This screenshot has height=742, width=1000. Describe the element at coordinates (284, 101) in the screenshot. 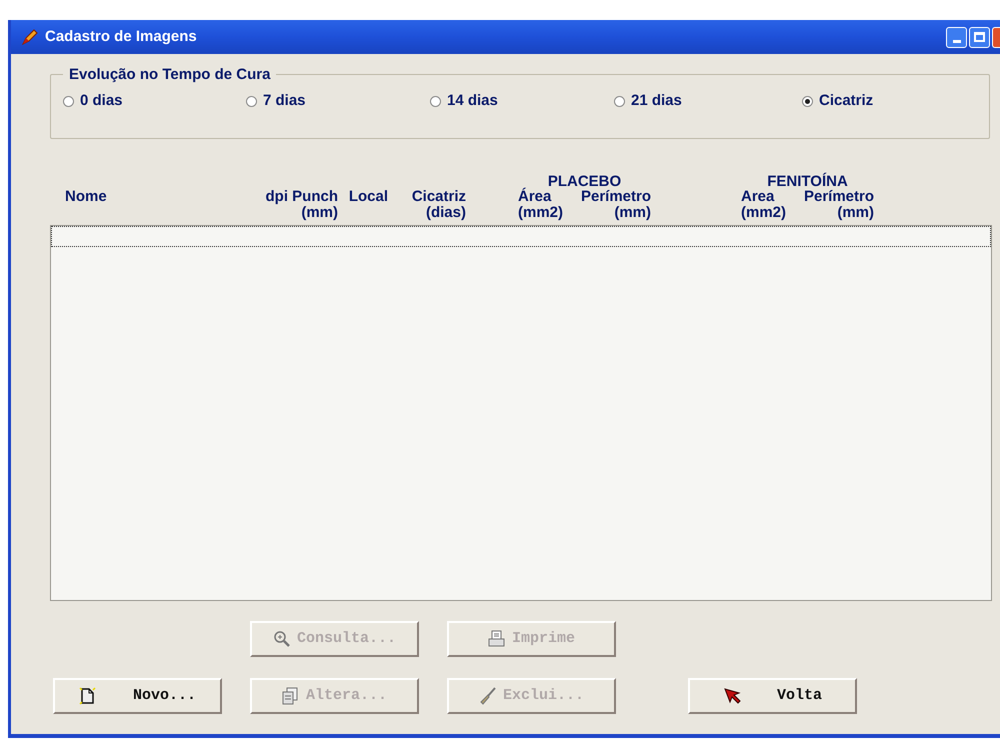

I see `radio-label: 7 dias` at that location.